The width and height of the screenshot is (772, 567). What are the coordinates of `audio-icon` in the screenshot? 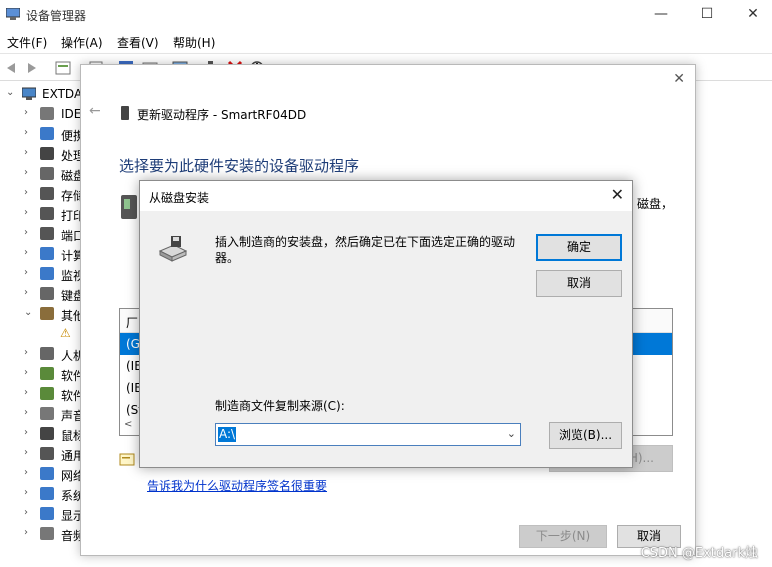 It's located at (47, 533).